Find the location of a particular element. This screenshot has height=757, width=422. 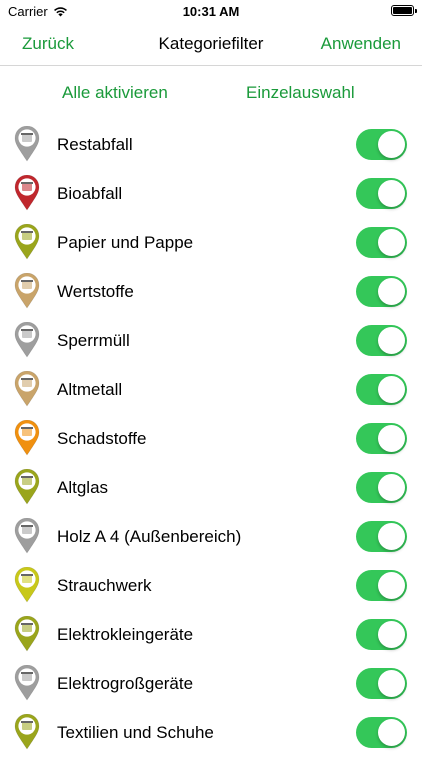

category-row: Schadstoffe is located at coordinates (211, 438).